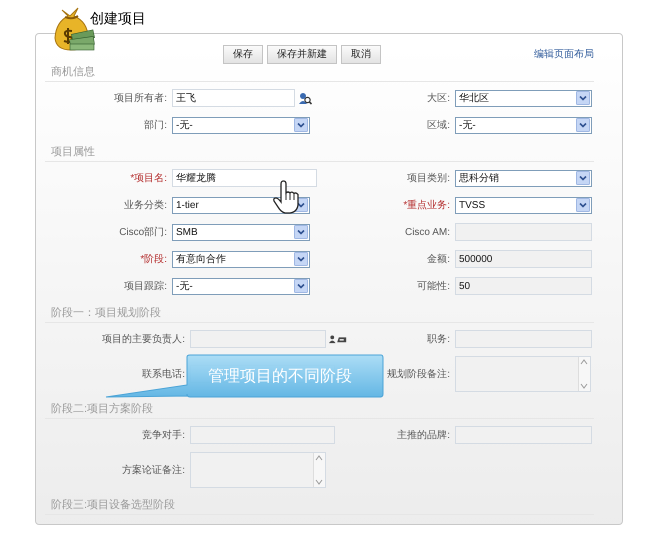 The height and width of the screenshot is (548, 665). What do you see at coordinates (142, 232) in the screenshot?
I see `field-label: Cisco部门:` at bounding box center [142, 232].